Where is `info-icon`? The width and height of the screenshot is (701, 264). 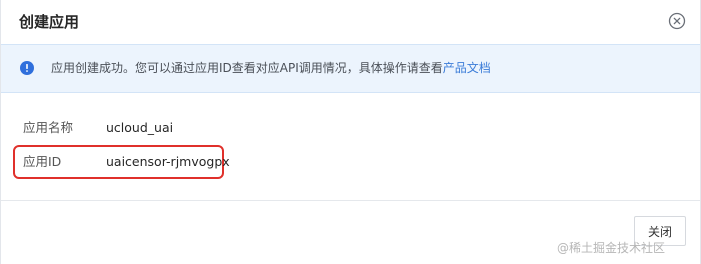 info-icon is located at coordinates (27, 68).